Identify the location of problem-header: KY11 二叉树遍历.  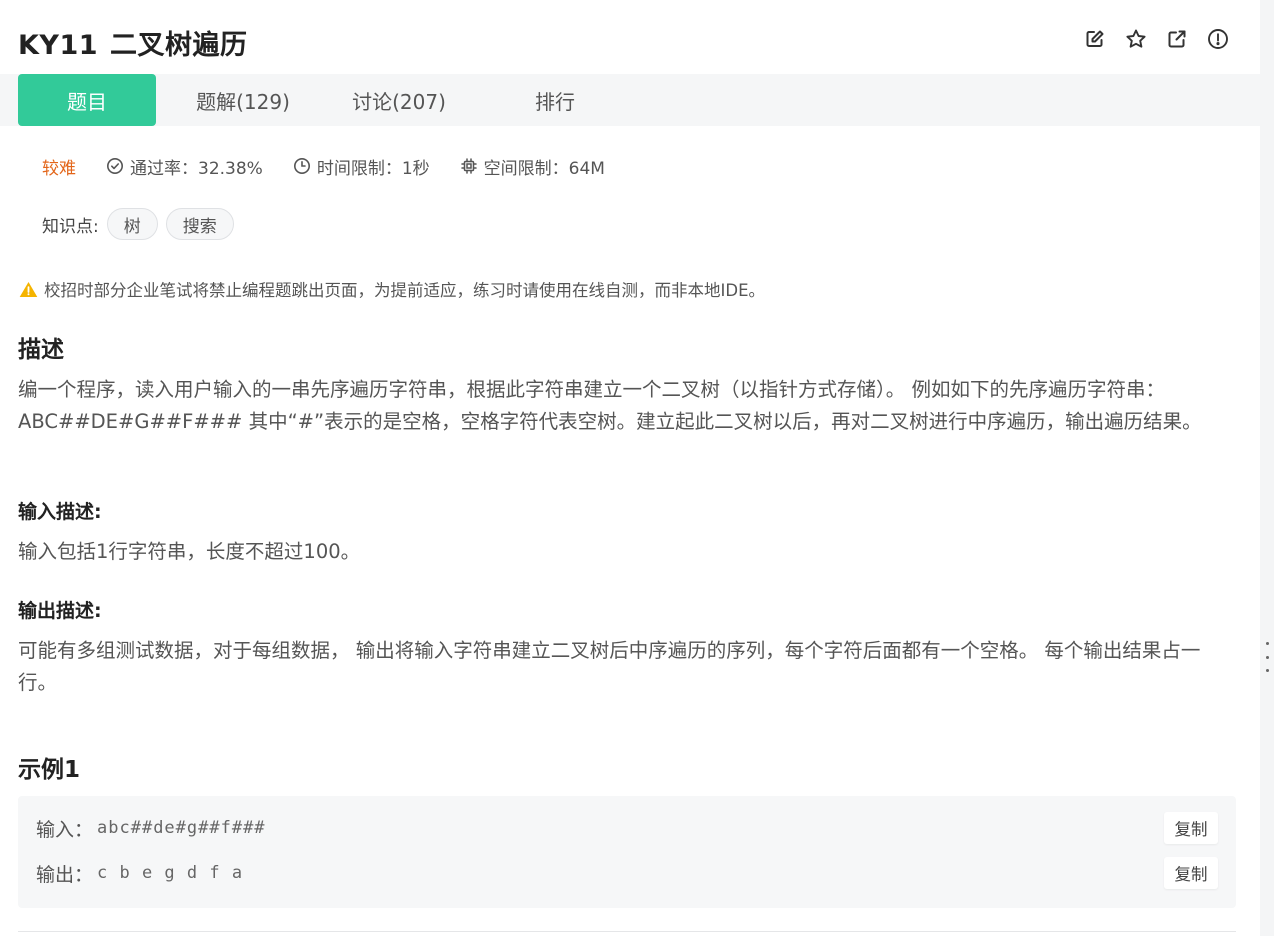
(133, 42).